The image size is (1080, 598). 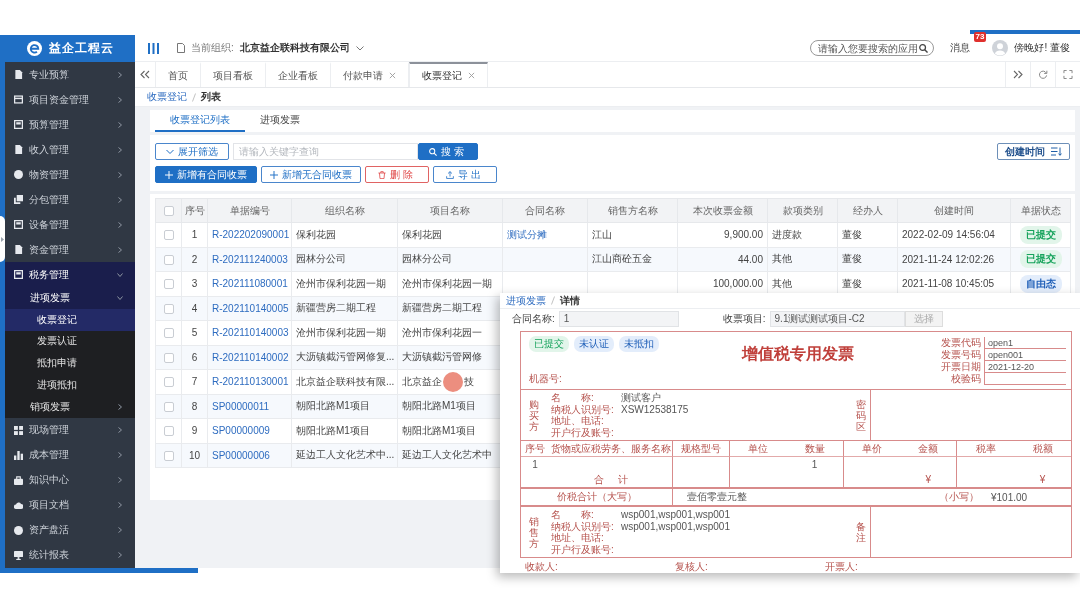 What do you see at coordinates (526, 300) in the screenshot?
I see `breadcrumb-link: 进项发票` at bounding box center [526, 300].